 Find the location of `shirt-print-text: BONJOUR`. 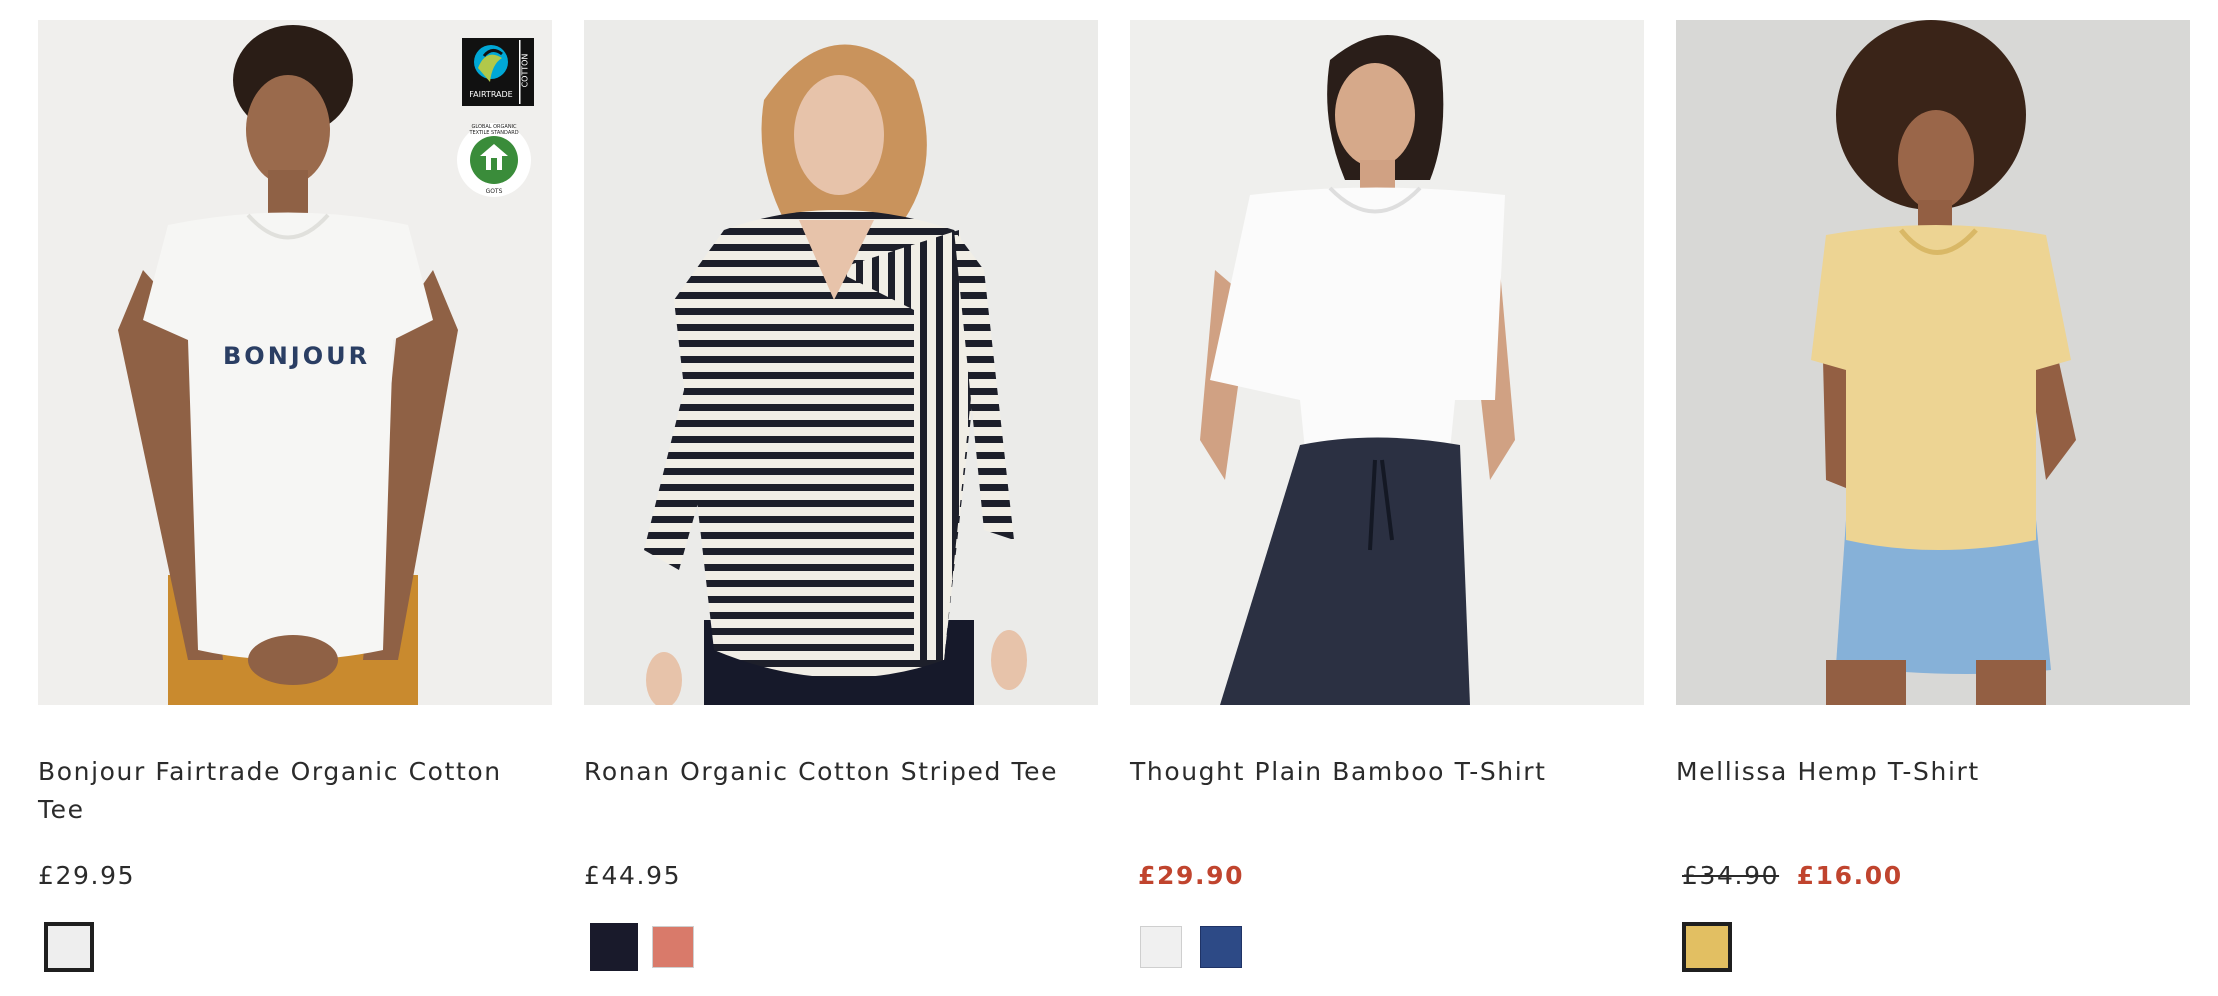

shirt-print-text: BONJOUR is located at coordinates (297, 356).